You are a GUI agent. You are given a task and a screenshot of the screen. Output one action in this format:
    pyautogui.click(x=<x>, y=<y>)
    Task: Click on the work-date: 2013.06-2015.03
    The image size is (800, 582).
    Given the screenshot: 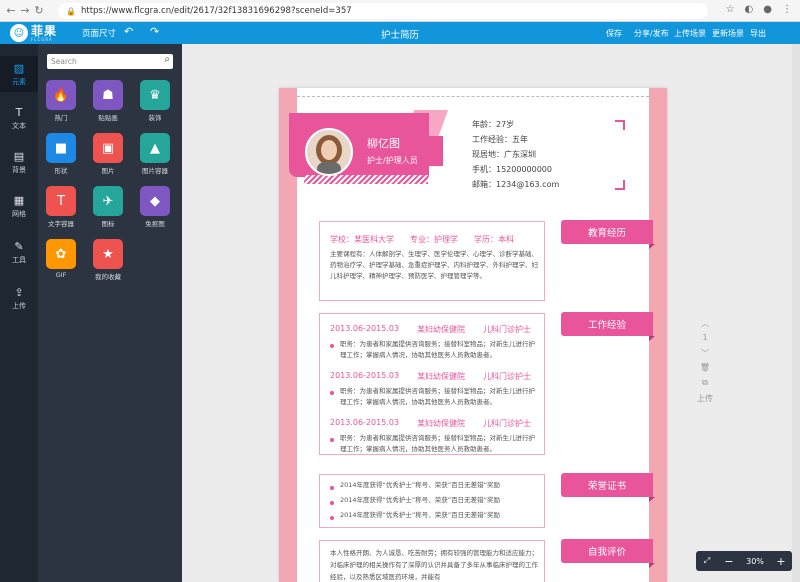 What is the action you would take?
    pyautogui.click(x=365, y=422)
    